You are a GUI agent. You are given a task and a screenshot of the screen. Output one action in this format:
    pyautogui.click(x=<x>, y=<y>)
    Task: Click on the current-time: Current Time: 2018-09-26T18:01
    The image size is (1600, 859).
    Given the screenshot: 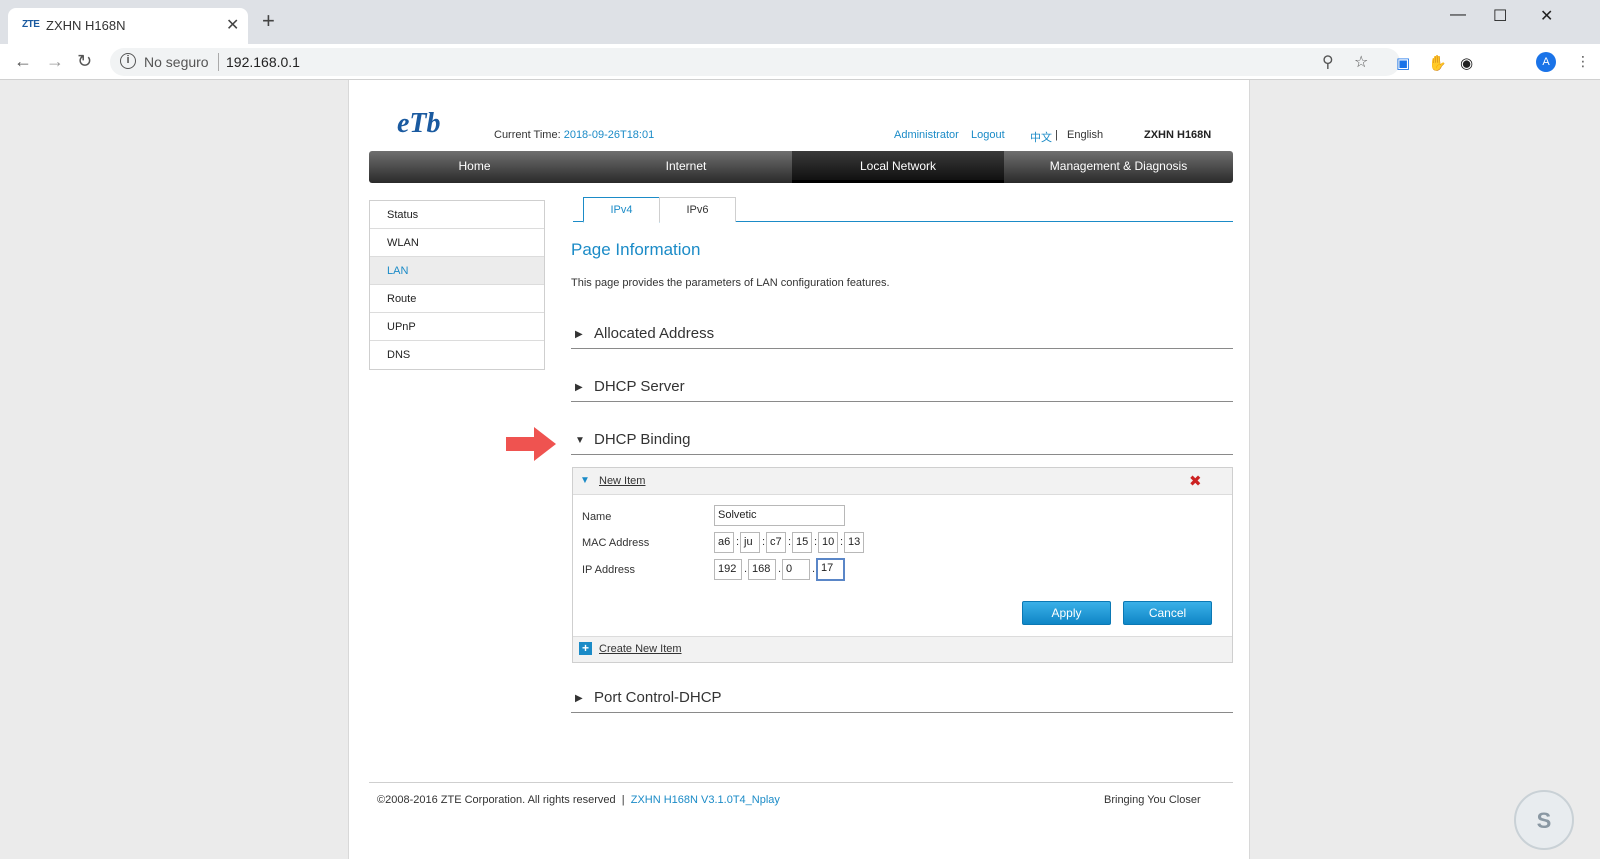 What is the action you would take?
    pyautogui.click(x=574, y=135)
    